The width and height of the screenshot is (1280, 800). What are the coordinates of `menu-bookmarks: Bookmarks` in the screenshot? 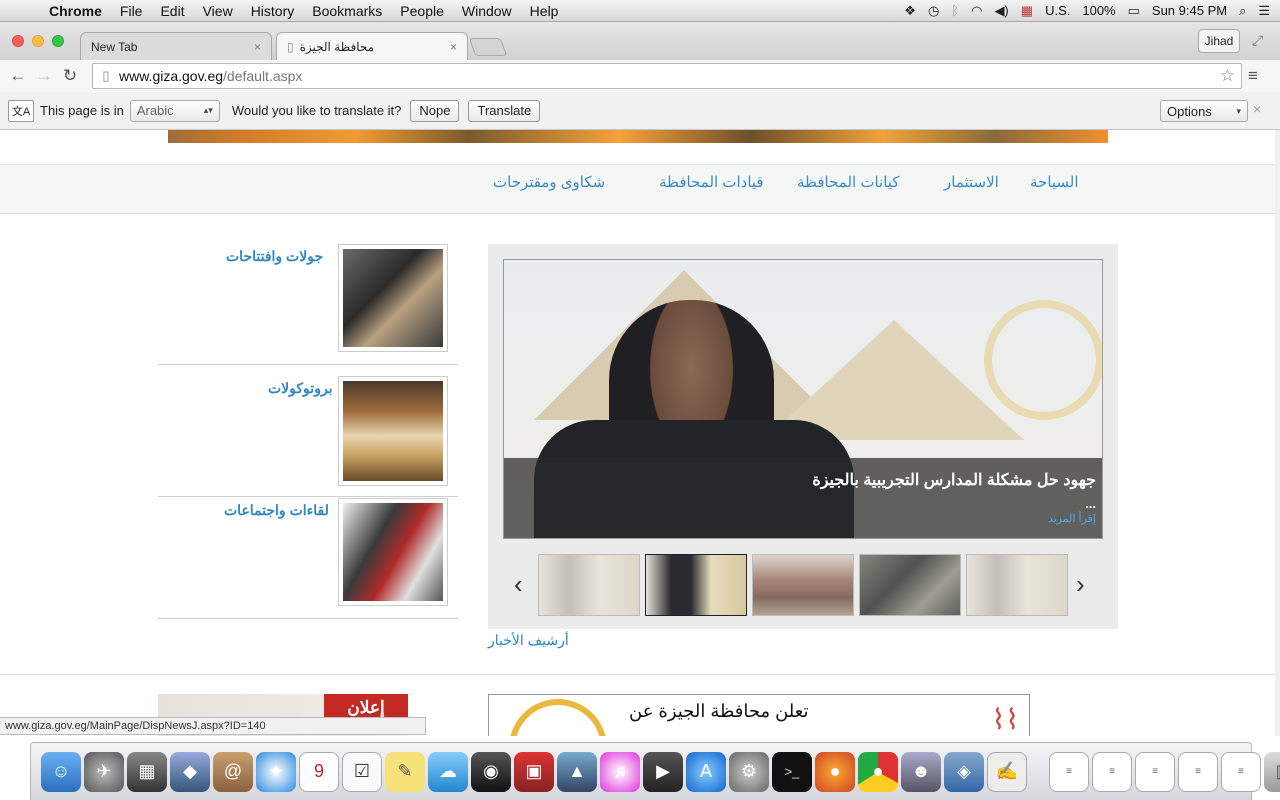 It's located at (347, 11).